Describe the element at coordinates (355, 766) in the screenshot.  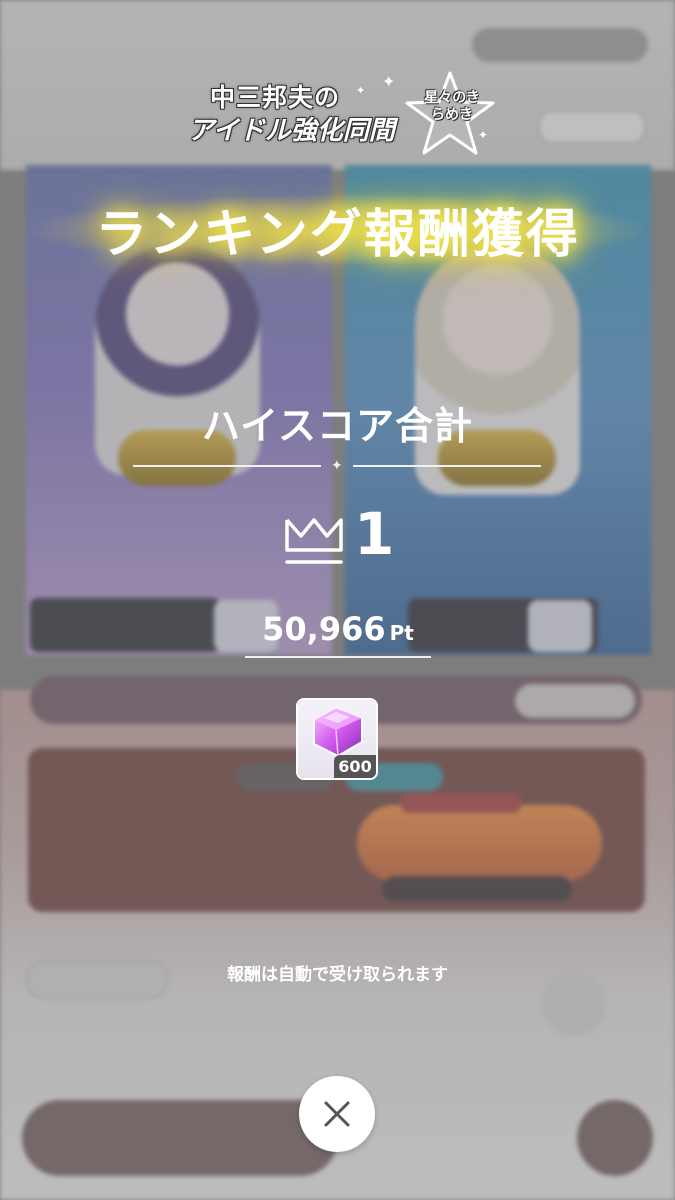
I see `reward-quantity: 600` at that location.